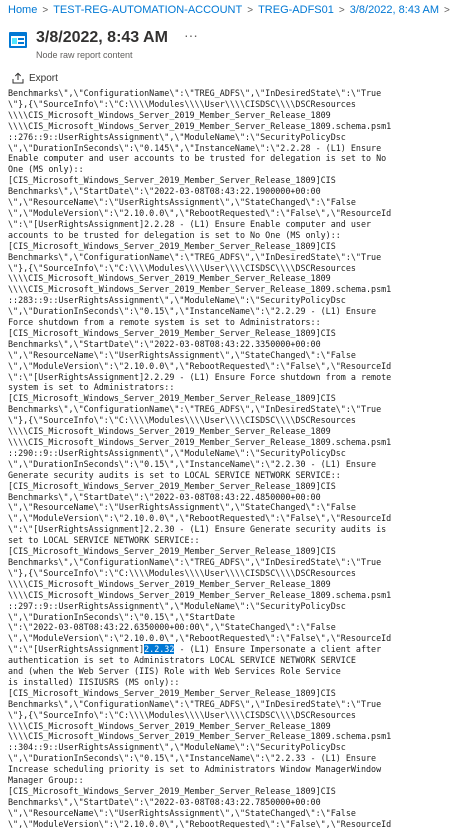  I want to click on breadcrumb-home: Home, so click(22, 10).